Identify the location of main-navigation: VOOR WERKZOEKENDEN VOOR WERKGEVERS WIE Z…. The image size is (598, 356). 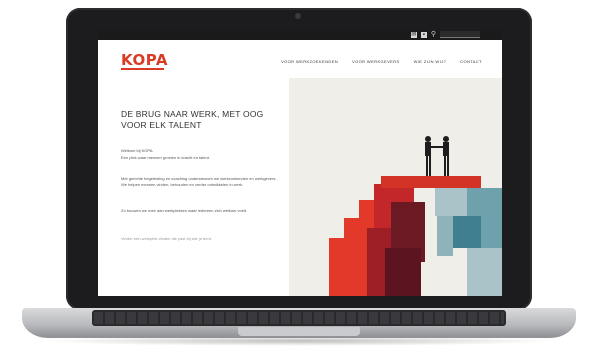
(381, 61).